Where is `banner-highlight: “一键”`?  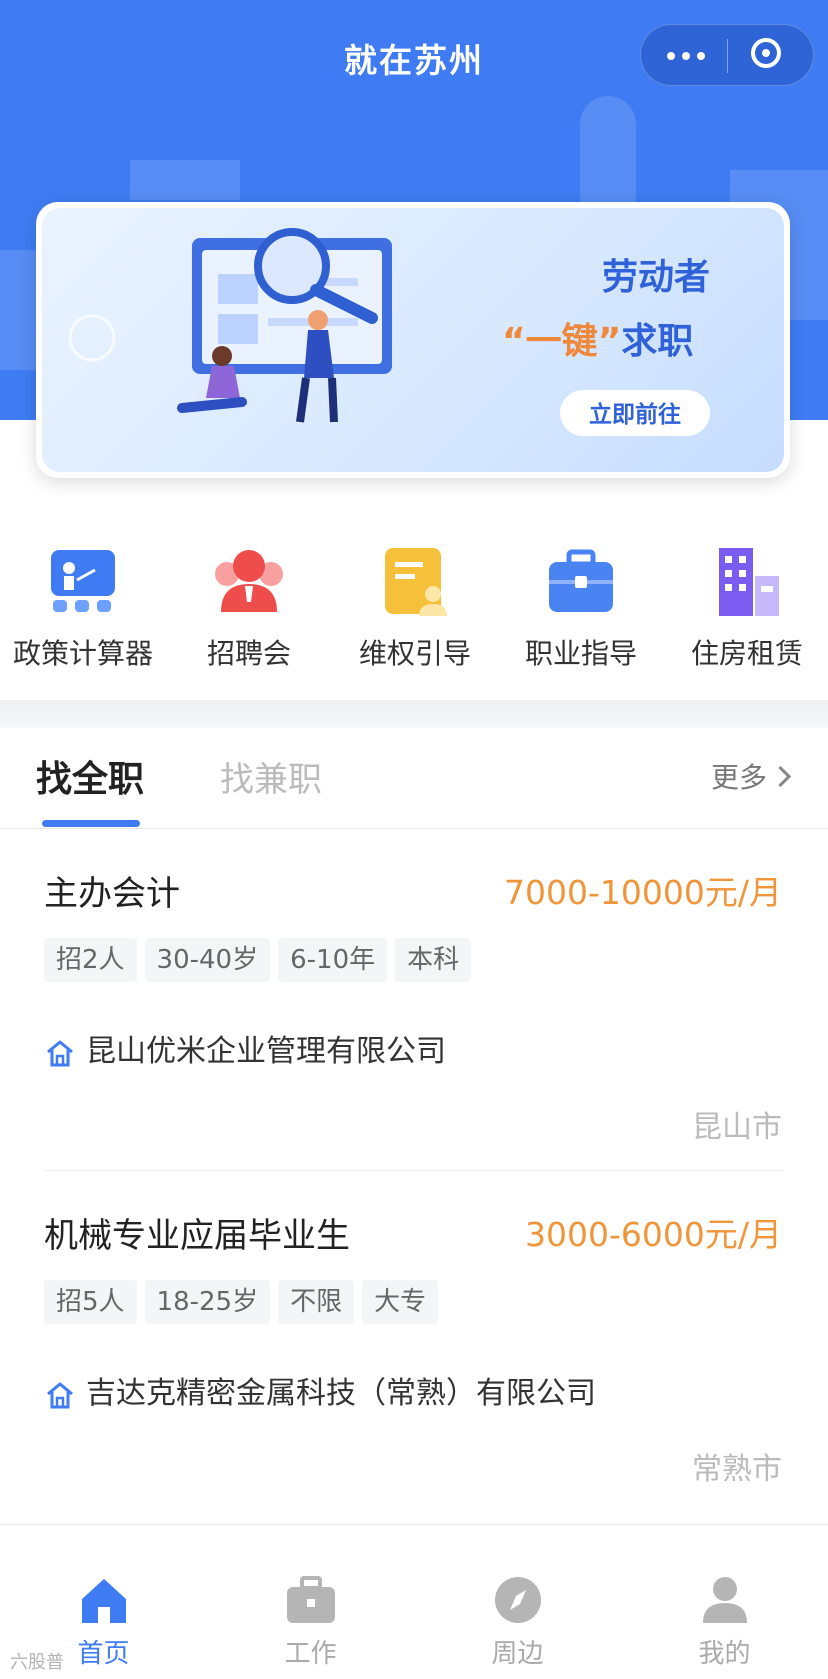 banner-highlight: “一键” is located at coordinates (562, 341).